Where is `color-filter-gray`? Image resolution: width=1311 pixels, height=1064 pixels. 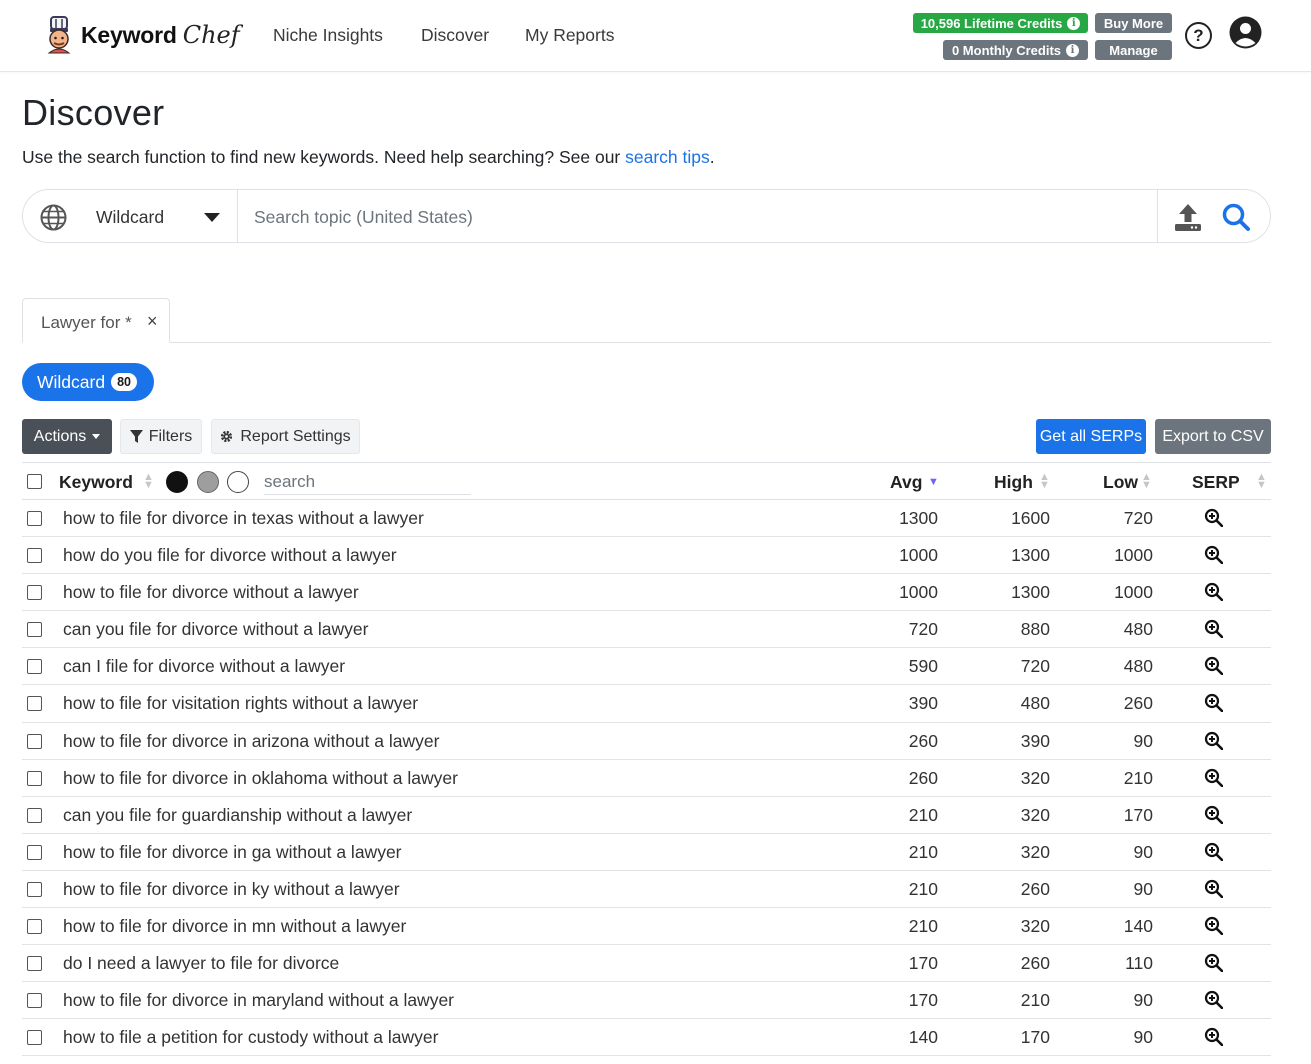 color-filter-gray is located at coordinates (208, 482).